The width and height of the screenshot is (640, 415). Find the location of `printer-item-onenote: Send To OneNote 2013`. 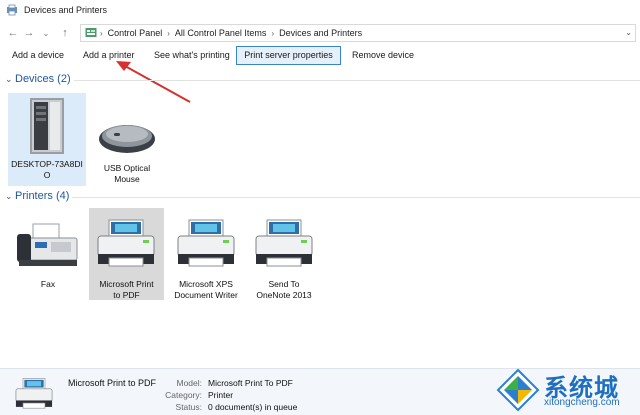

printer-item-onenote: Send To OneNote 2013 is located at coordinates (284, 254).